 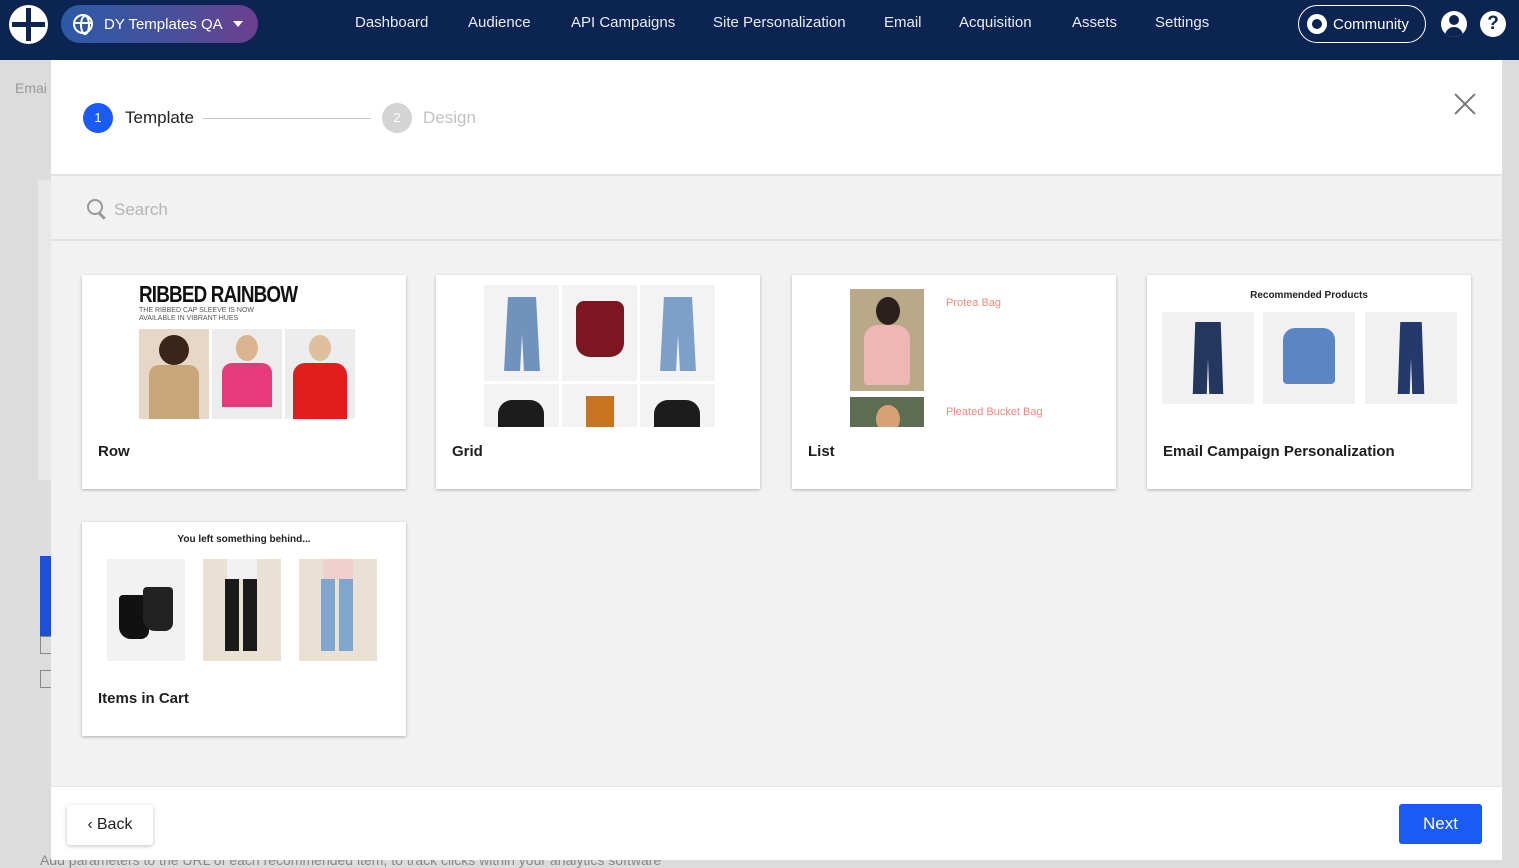 I want to click on site-selector-label: DY Templates QA, so click(x=163, y=24).